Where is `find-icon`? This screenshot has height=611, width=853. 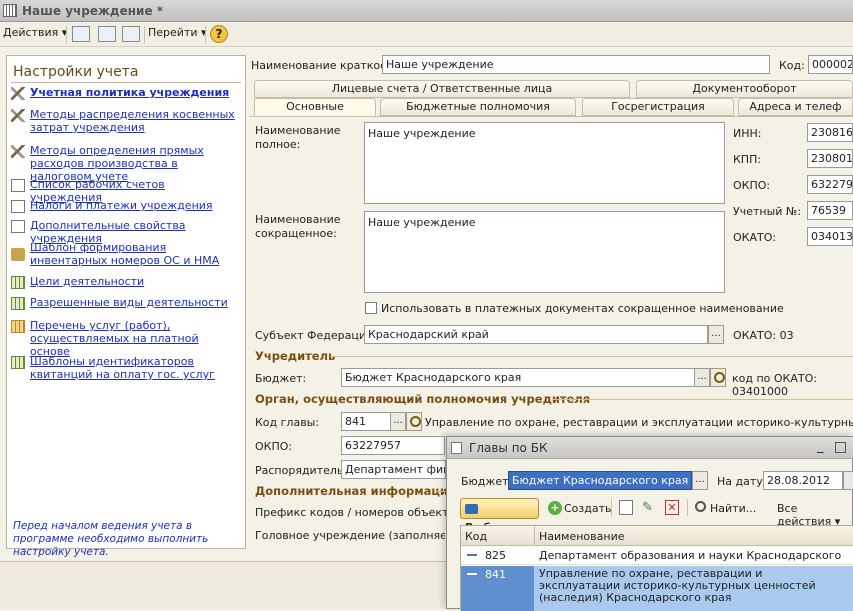
find-icon is located at coordinates (700, 506).